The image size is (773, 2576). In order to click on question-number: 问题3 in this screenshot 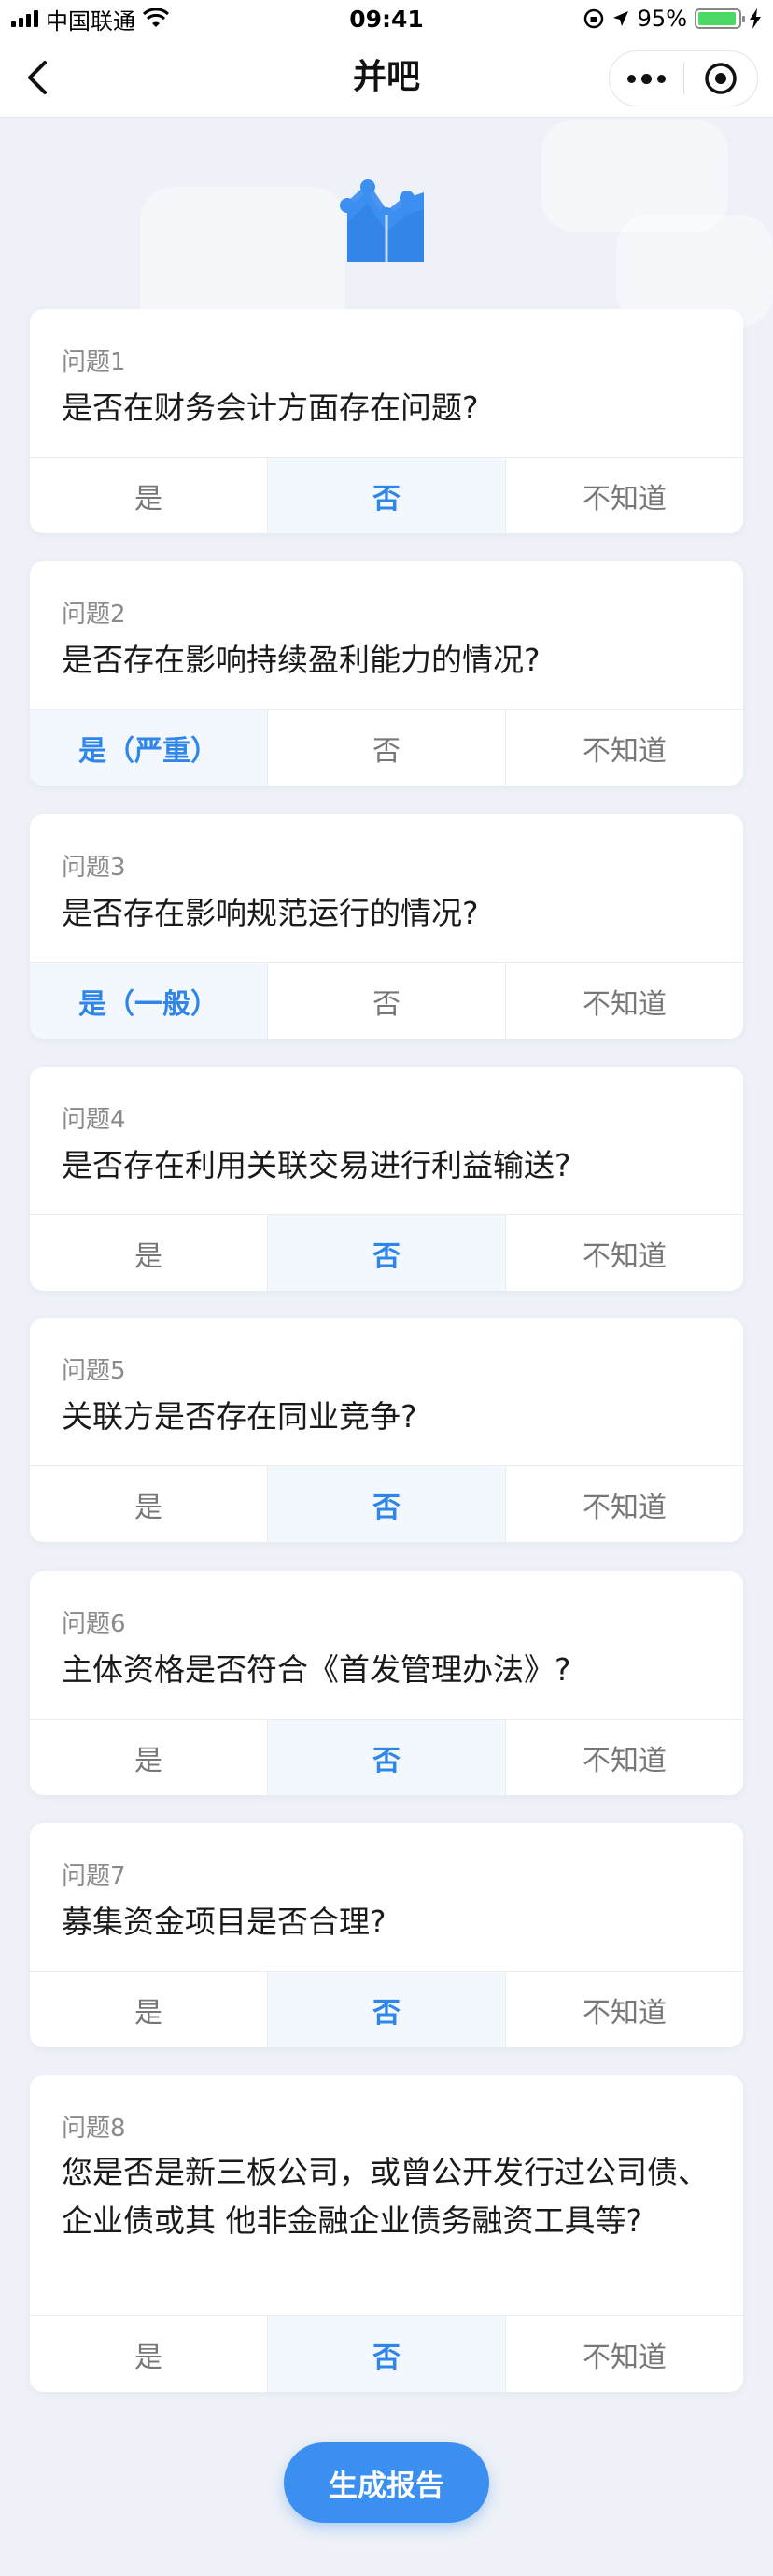, I will do `click(94, 868)`.